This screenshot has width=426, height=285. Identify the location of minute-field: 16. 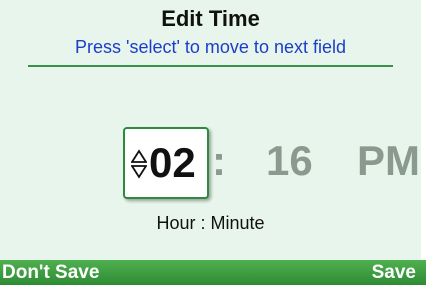
(289, 161).